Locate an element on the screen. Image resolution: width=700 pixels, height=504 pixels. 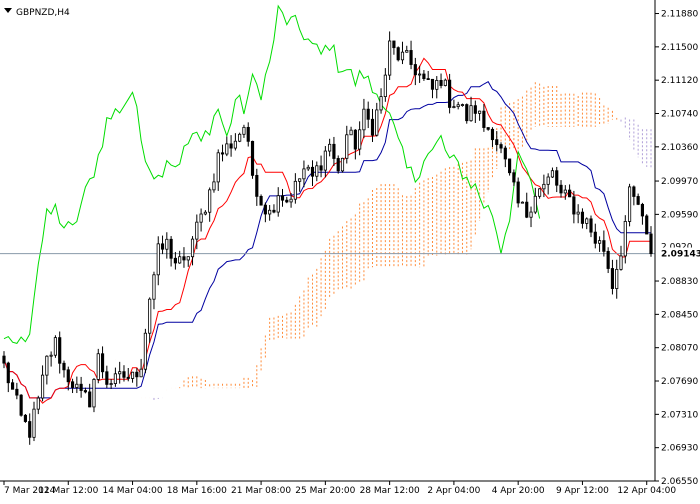
y-tick-label: 2.10740 is located at coordinates (679, 115).